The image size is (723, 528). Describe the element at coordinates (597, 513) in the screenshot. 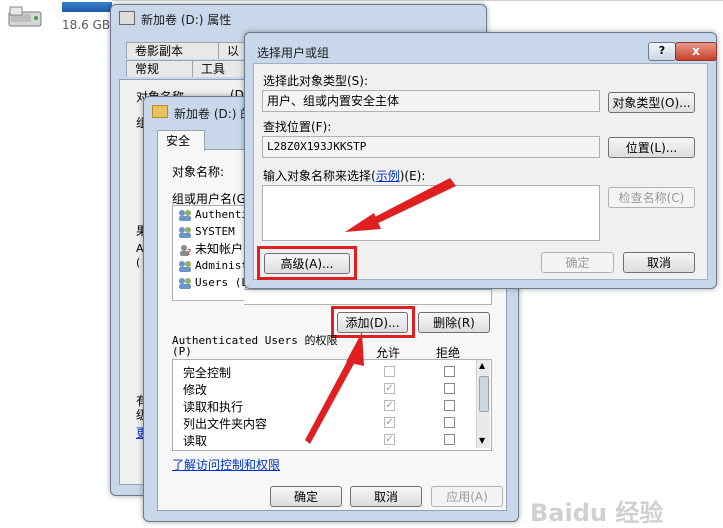

I see `watermark: Baidu 经验` at that location.